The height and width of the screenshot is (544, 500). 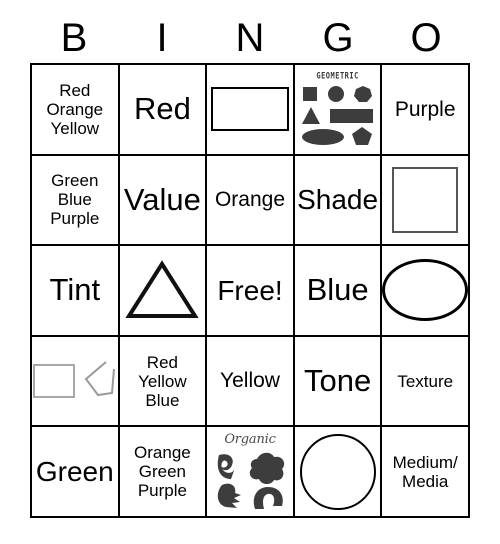 I want to click on ellipse-outline-icon, so click(x=425, y=290).